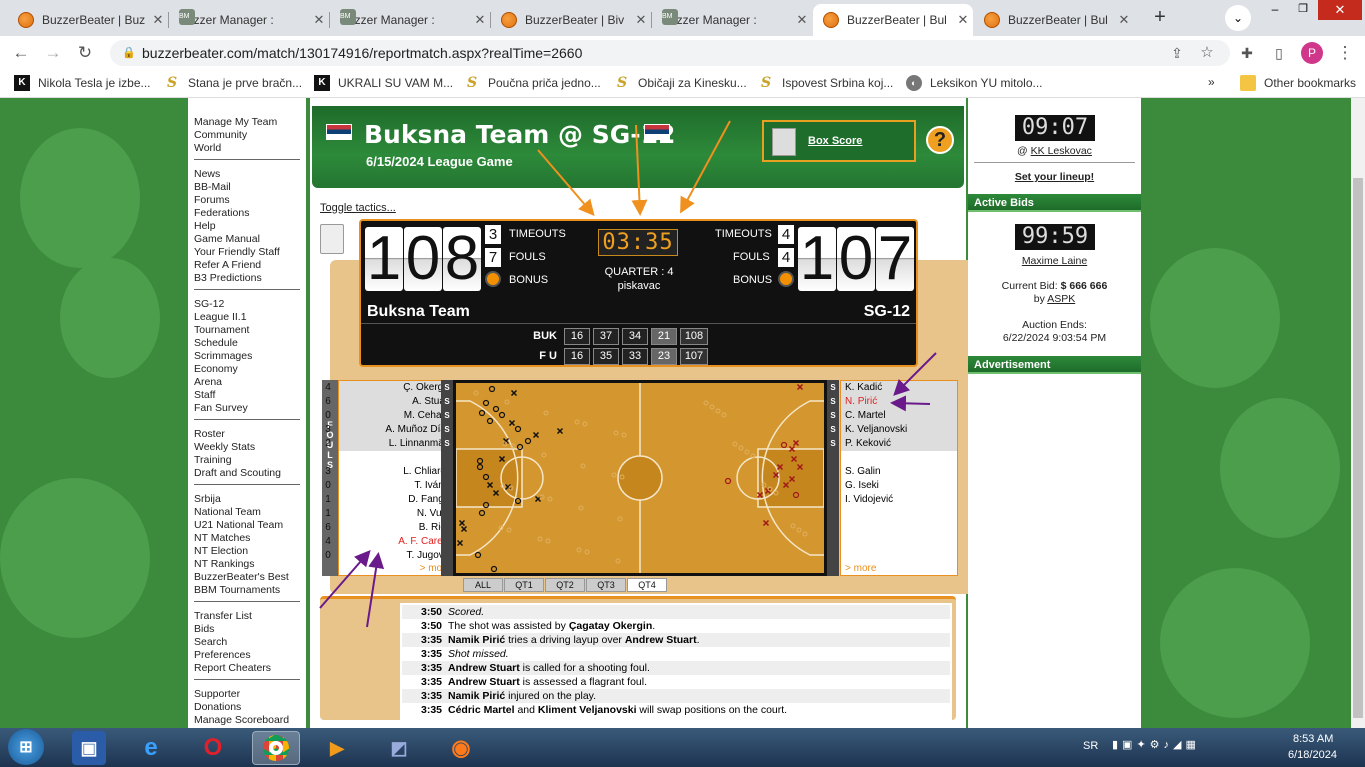  I want to click on clock-time: 8:53 AM, so click(1313, 739).